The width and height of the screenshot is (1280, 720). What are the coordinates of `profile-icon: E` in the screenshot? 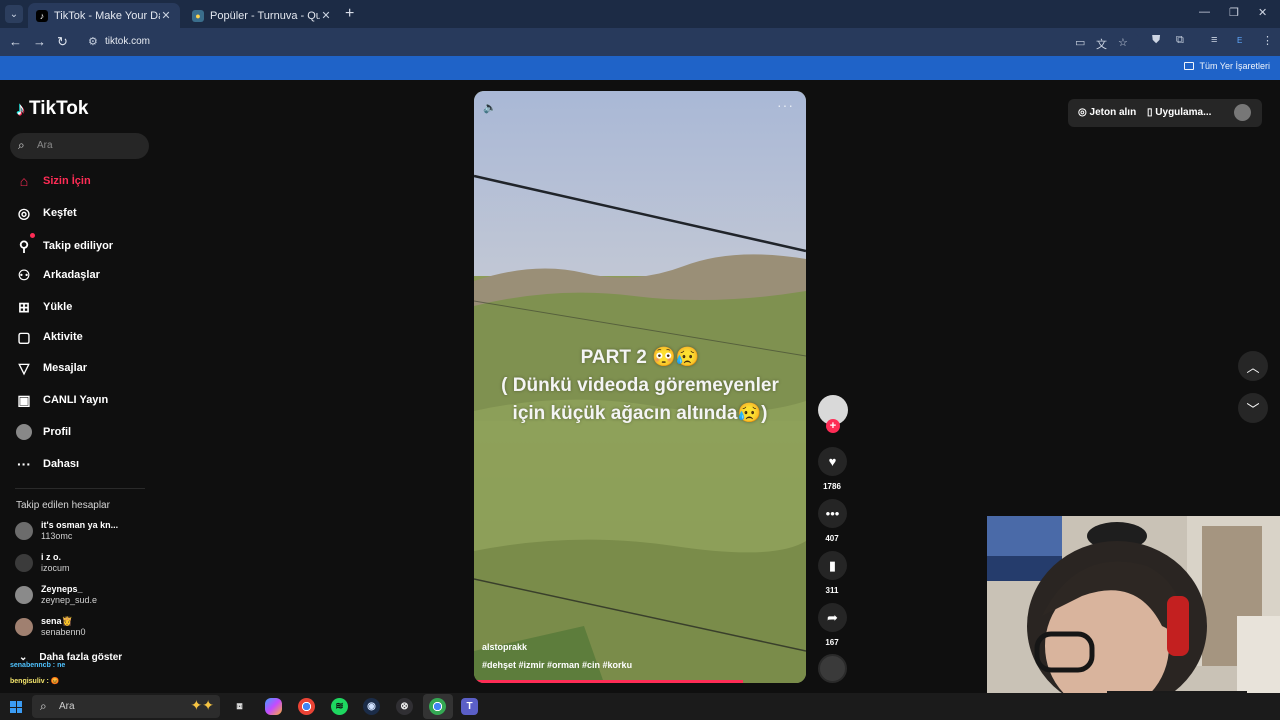 It's located at (1239, 40).